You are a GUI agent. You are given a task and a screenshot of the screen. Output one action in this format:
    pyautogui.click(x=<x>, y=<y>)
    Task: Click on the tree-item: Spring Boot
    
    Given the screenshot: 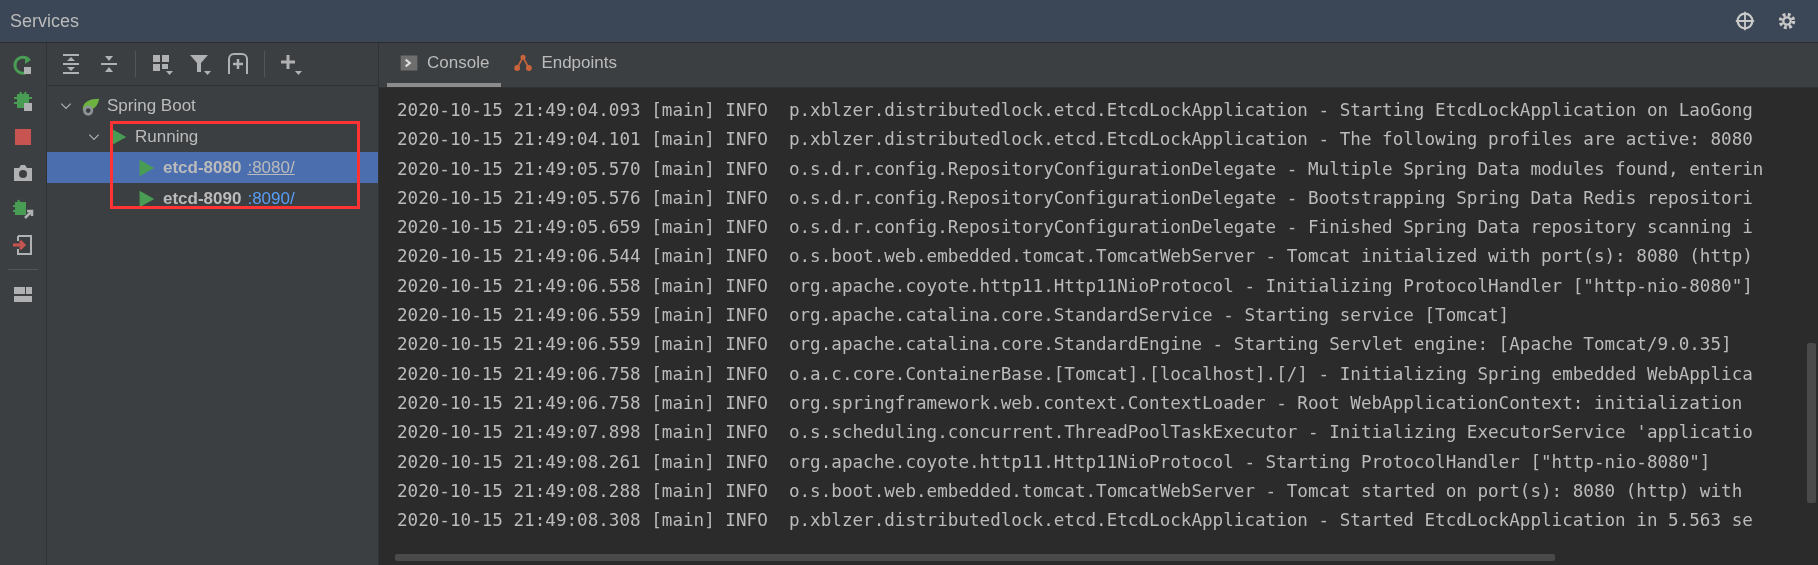 What is the action you would take?
    pyautogui.click(x=212, y=105)
    